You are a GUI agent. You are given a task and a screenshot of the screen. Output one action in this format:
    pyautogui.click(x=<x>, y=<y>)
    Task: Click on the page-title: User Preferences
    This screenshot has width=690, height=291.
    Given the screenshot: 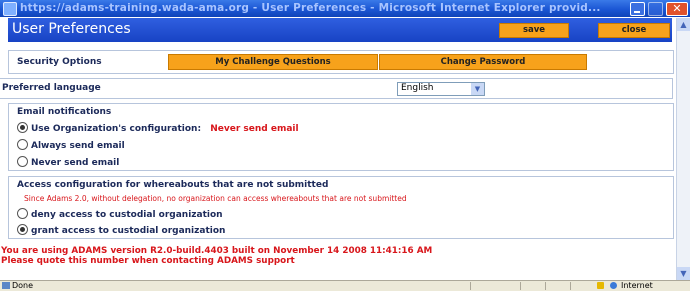 What is the action you would take?
    pyautogui.click(x=71, y=29)
    